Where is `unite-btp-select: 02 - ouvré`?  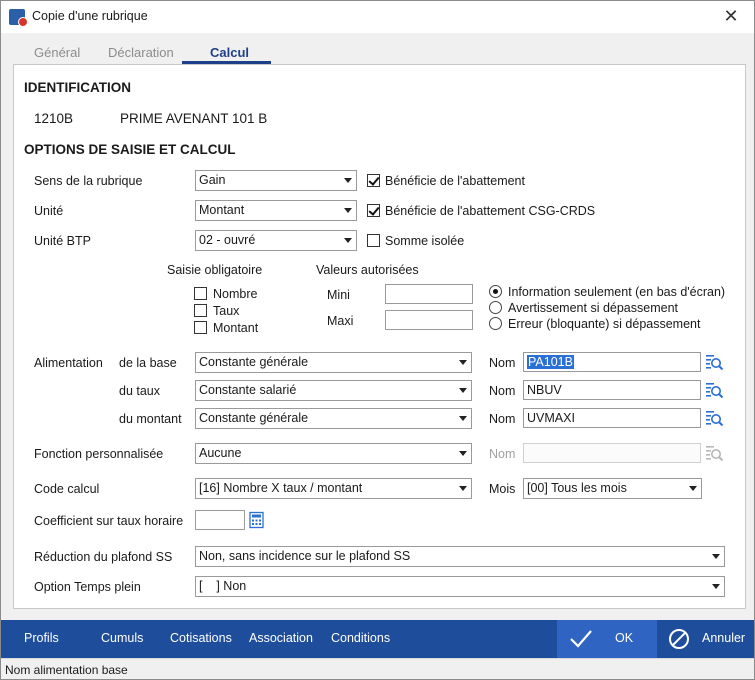
unite-btp-select: 02 - ouvré is located at coordinates (276, 240).